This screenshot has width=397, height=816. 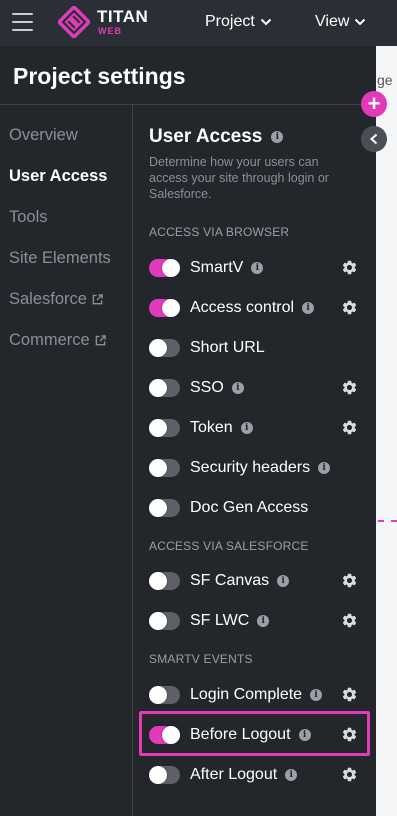 I want to click on panel-title: Project settings, so click(x=99, y=76).